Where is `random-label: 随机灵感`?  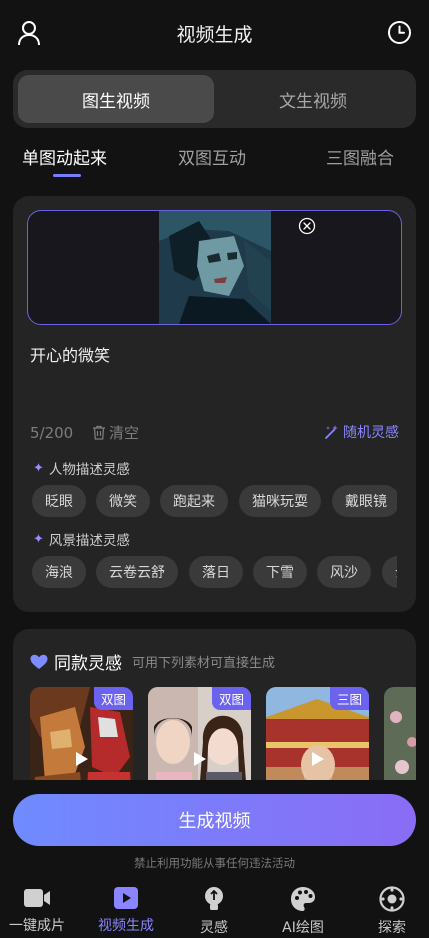 random-label: 随机灵感 is located at coordinates (371, 433).